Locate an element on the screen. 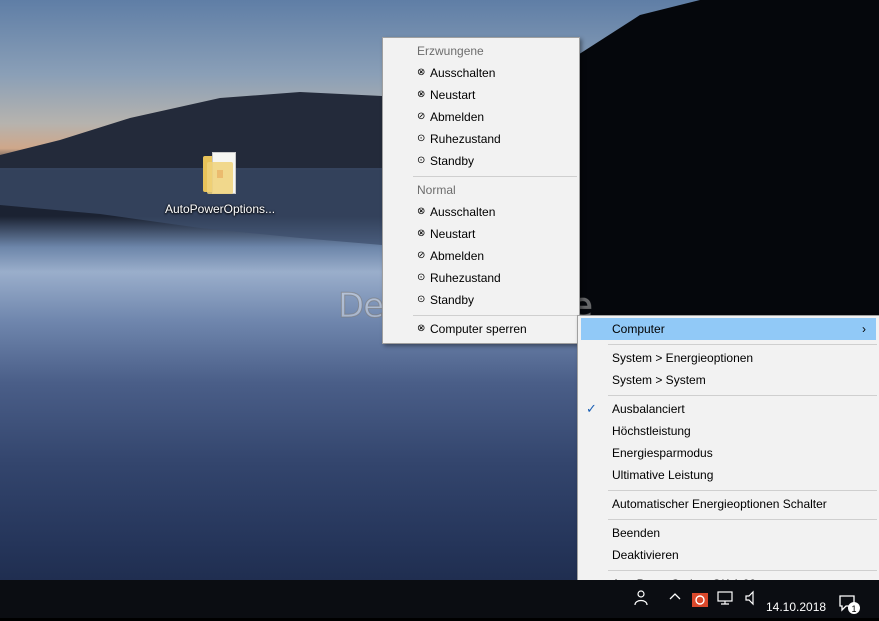 This screenshot has height=621, width=879. lock-computer-item: ⊗ Computer sperren is located at coordinates (481, 329).